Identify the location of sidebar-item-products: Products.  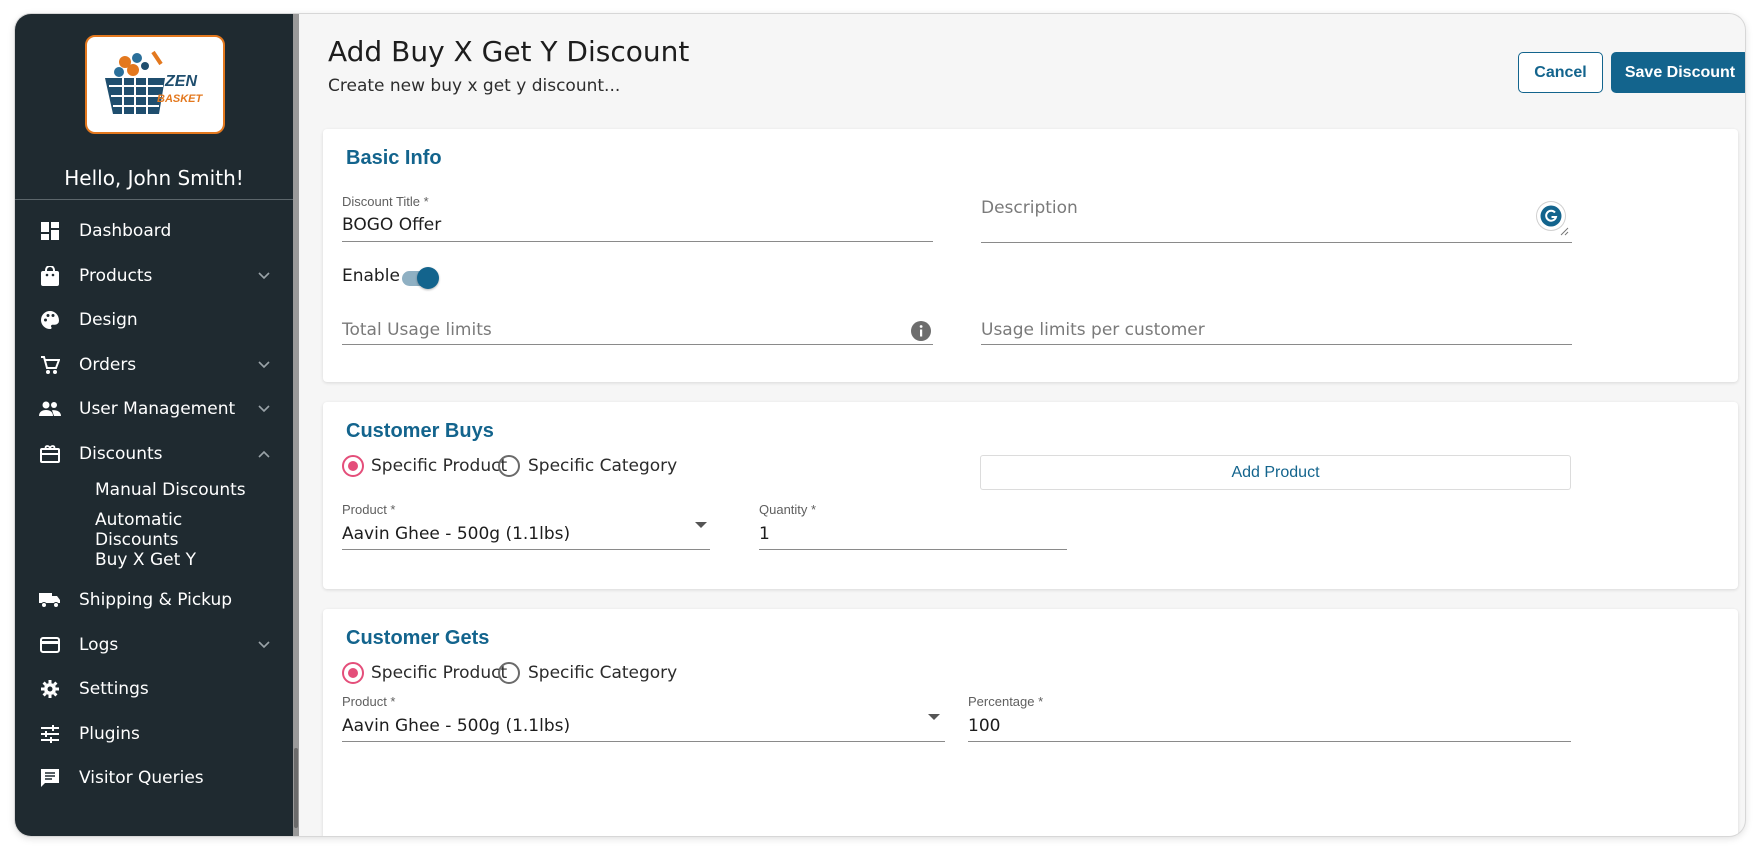
(154, 276).